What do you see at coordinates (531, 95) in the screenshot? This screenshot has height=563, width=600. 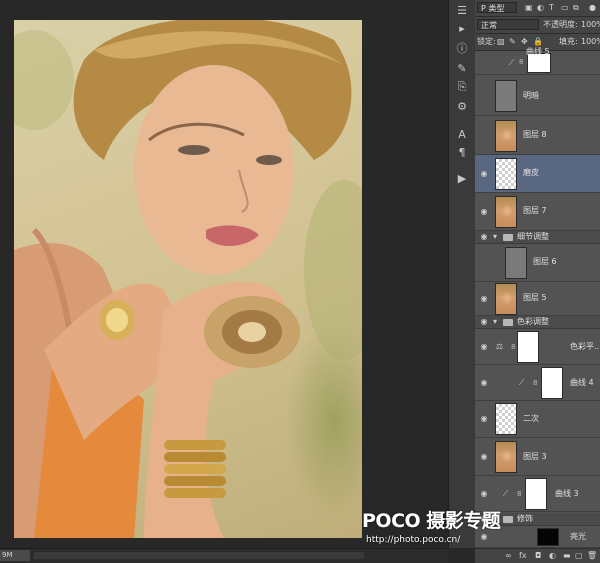 I see `layer-name: 明暗` at bounding box center [531, 95].